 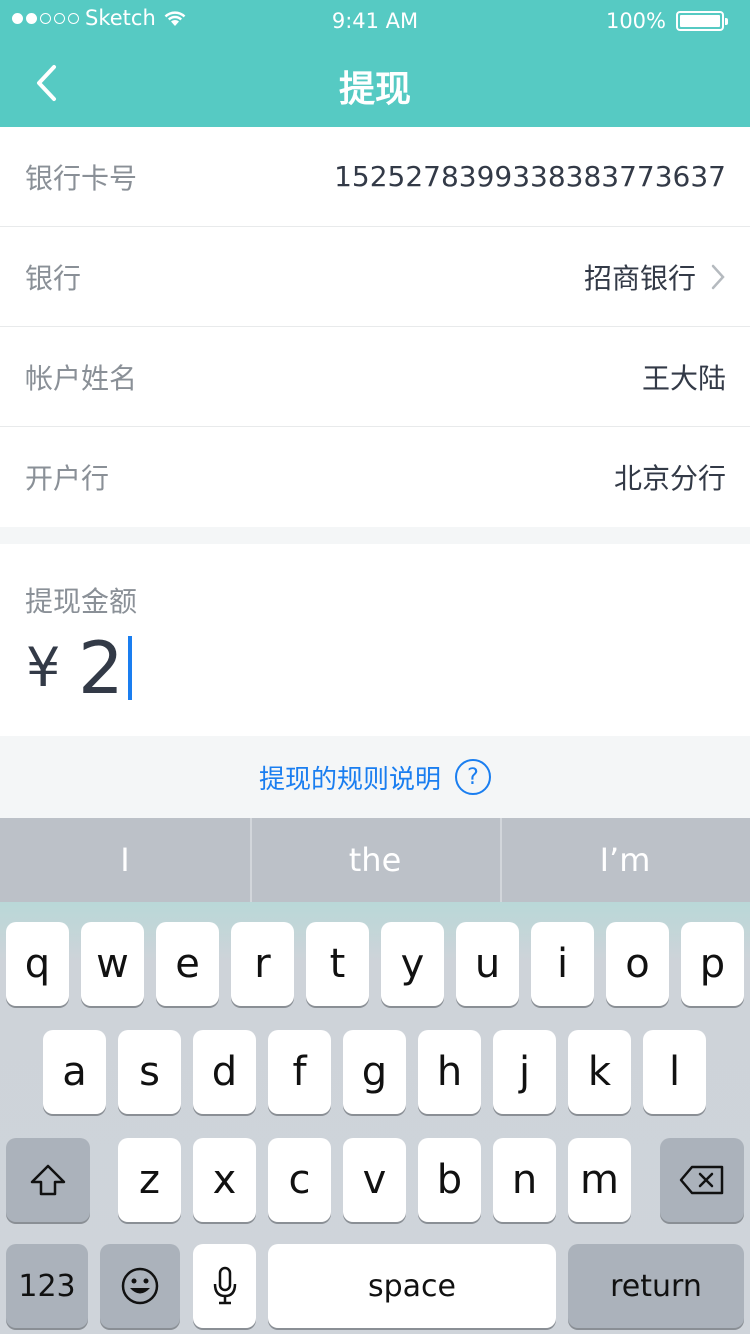 What do you see at coordinates (374, 89) in the screenshot?
I see `page-title: 提现` at bounding box center [374, 89].